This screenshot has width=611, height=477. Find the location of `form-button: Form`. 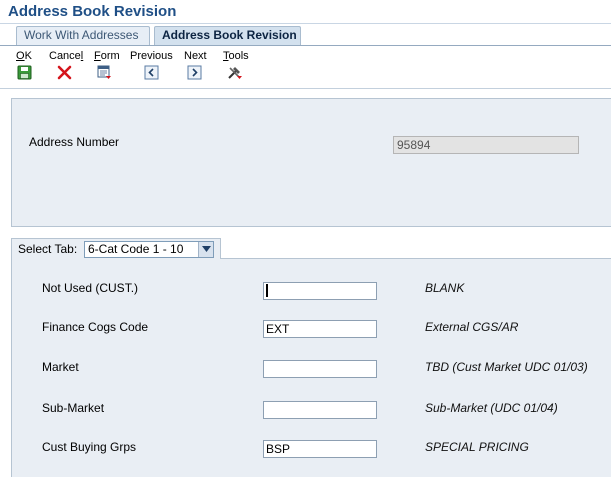

form-button: Form is located at coordinates (107, 64).